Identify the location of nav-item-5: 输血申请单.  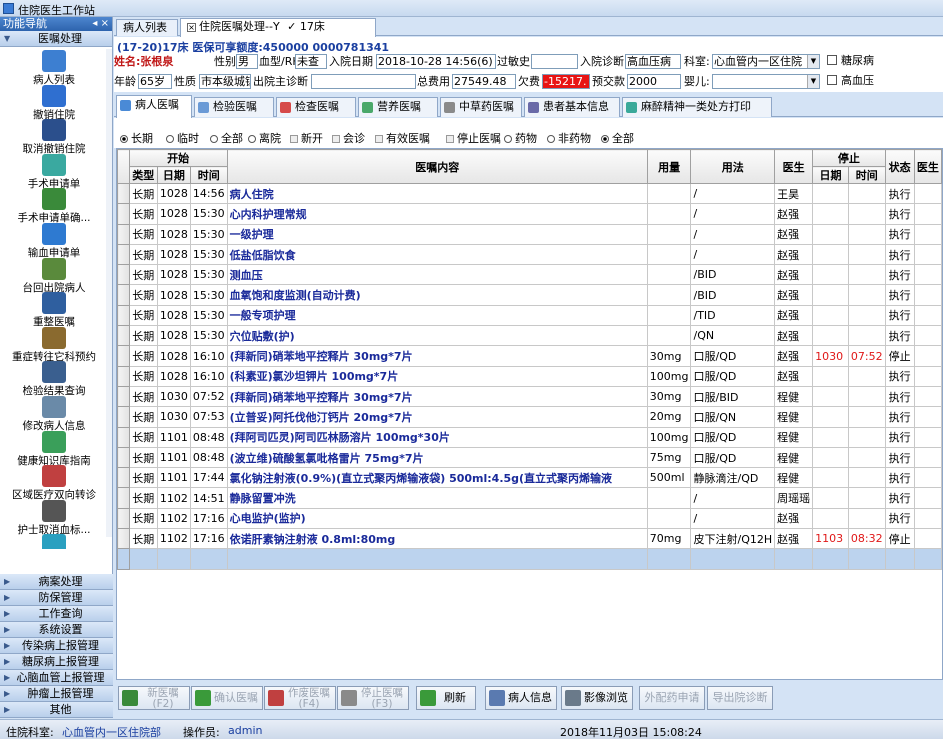
(54, 241).